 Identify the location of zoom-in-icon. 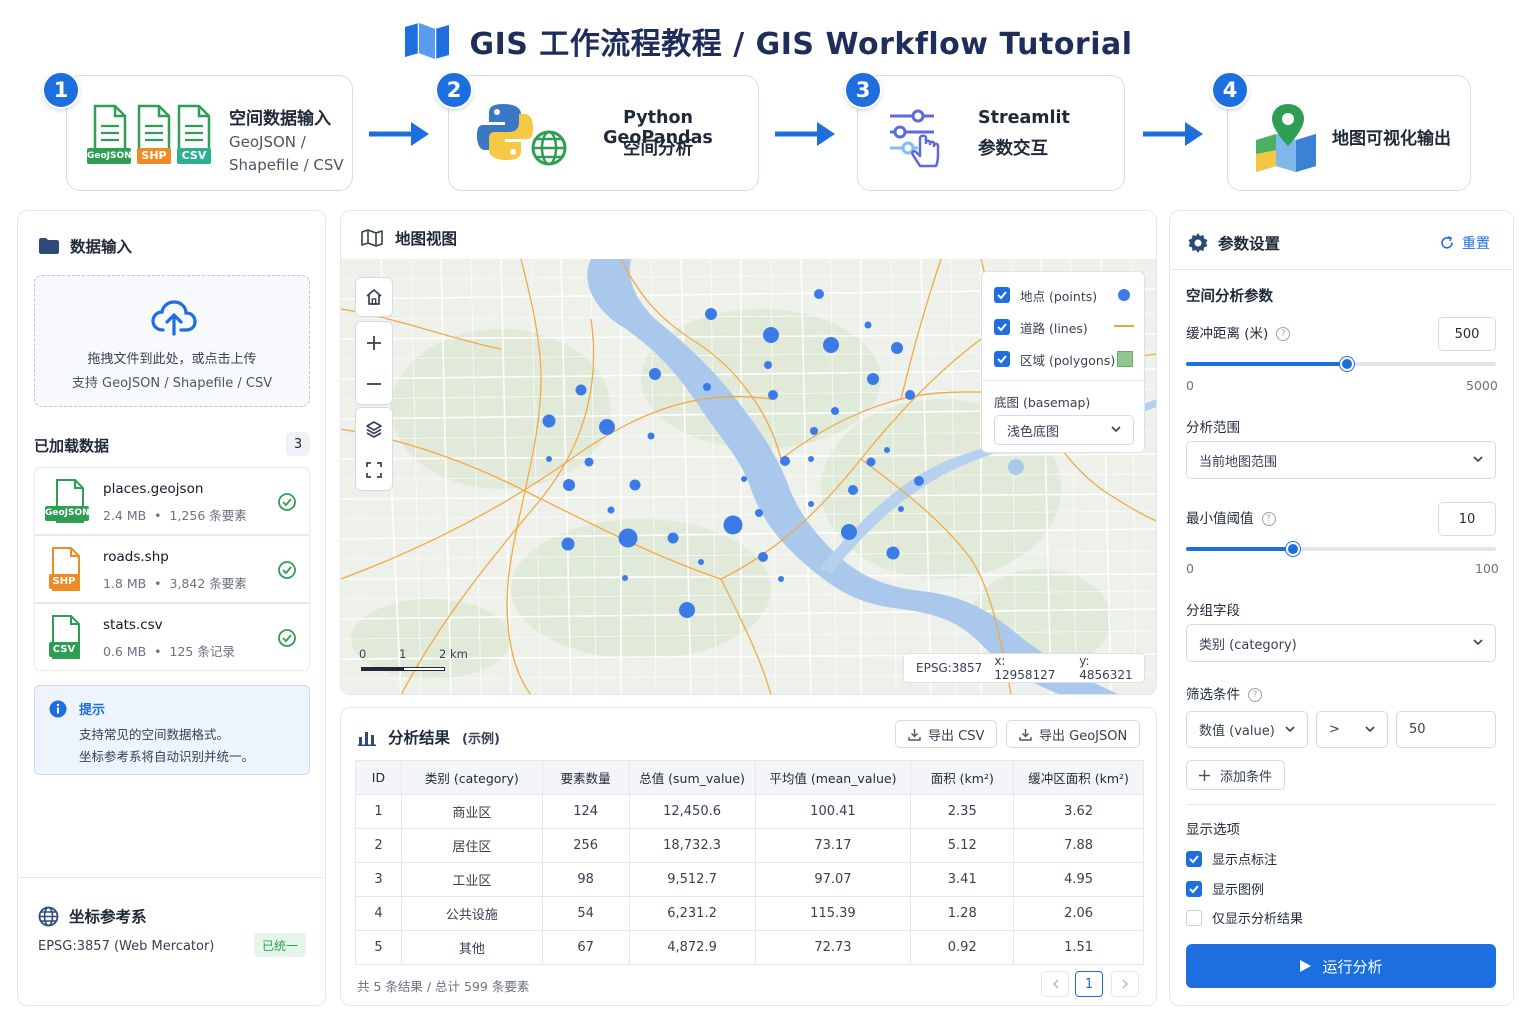
(374, 343).